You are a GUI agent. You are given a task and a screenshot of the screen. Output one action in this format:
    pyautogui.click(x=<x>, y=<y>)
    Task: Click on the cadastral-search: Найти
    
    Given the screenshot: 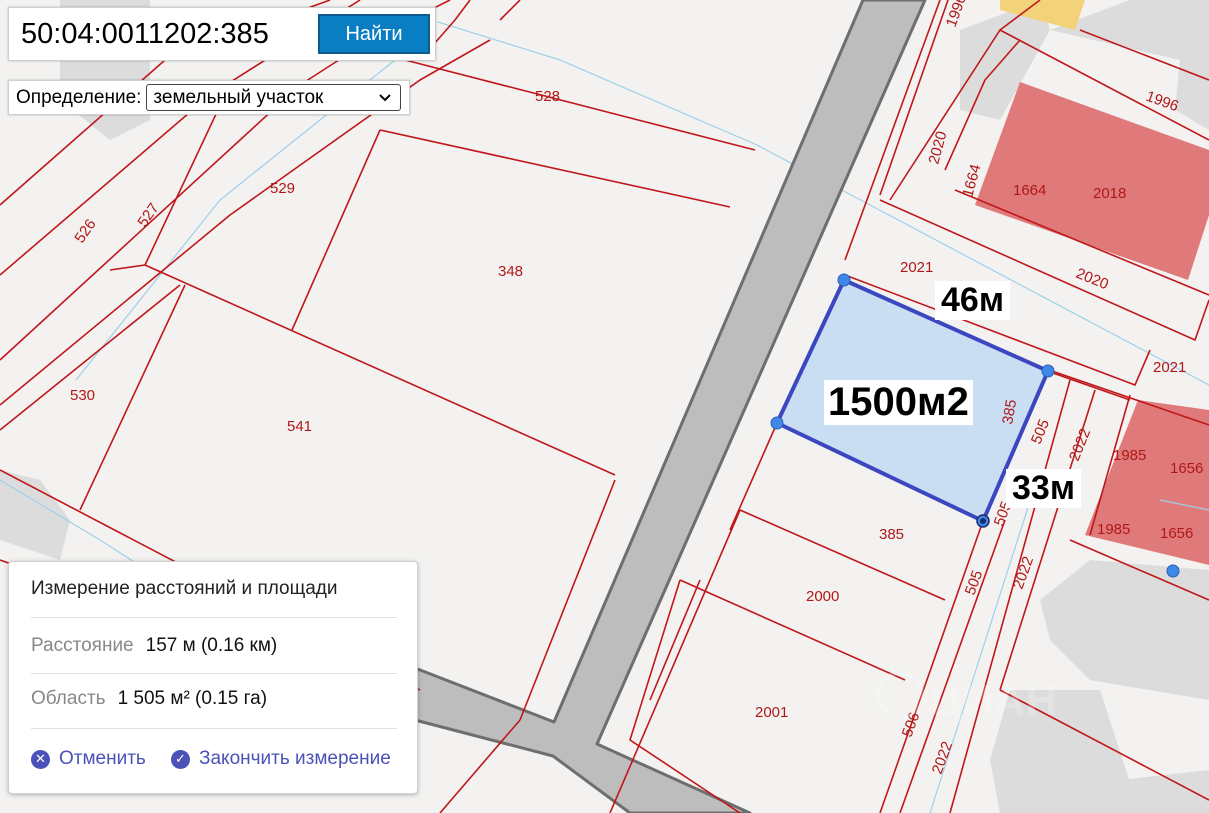 What is the action you would take?
    pyautogui.click(x=222, y=34)
    